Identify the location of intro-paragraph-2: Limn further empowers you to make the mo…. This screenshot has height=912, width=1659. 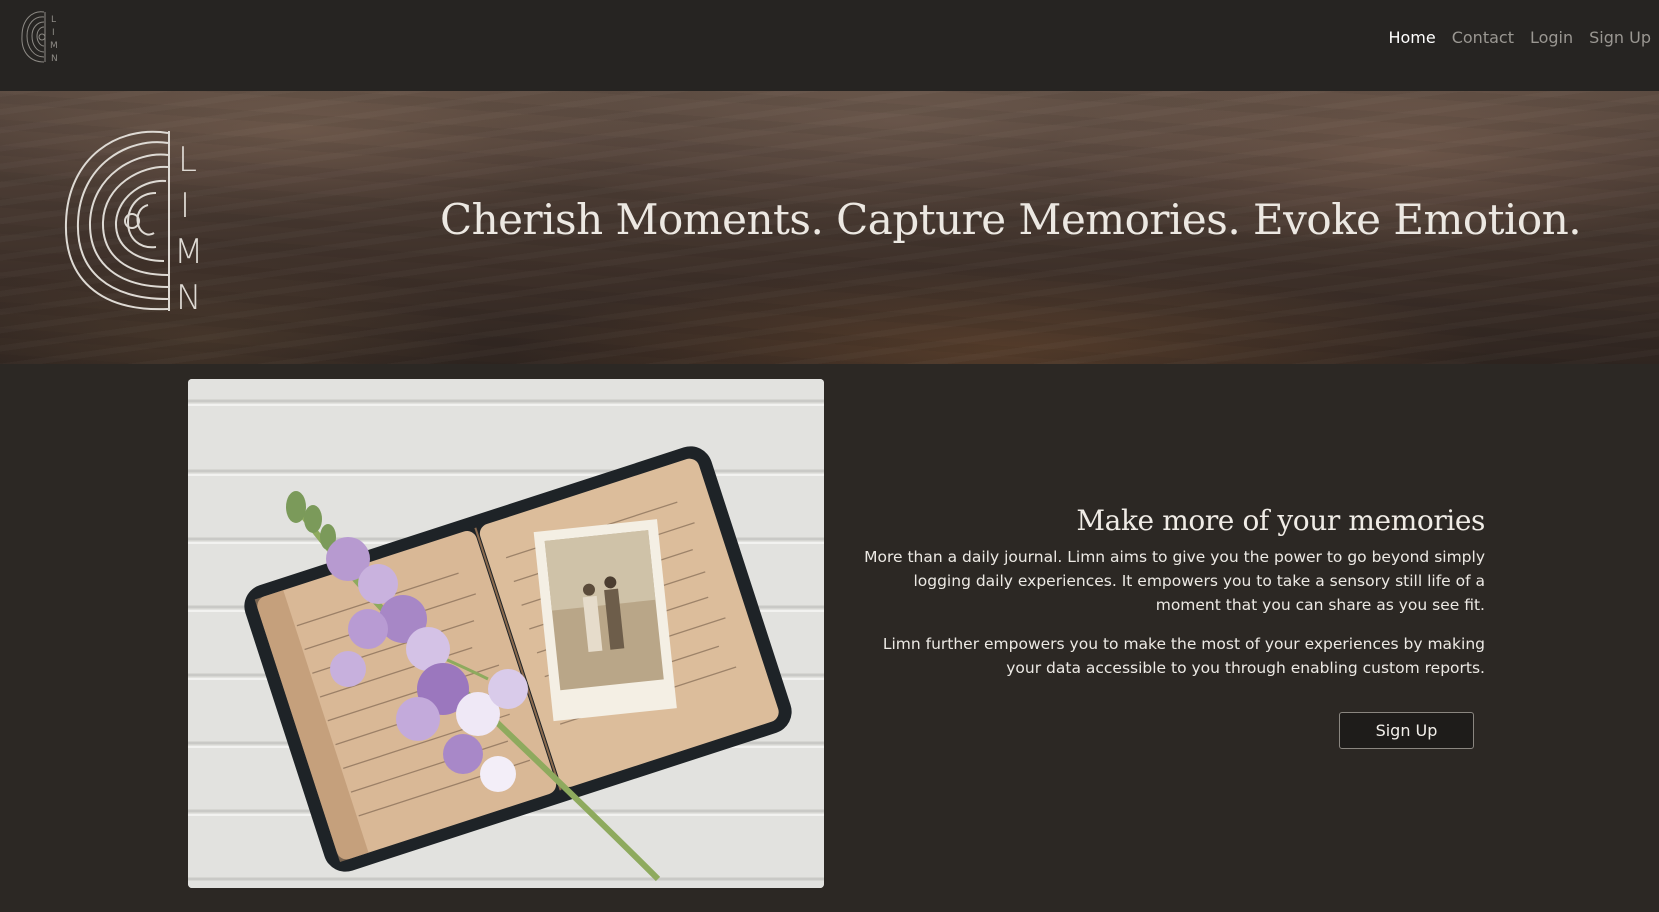
(1183, 656).